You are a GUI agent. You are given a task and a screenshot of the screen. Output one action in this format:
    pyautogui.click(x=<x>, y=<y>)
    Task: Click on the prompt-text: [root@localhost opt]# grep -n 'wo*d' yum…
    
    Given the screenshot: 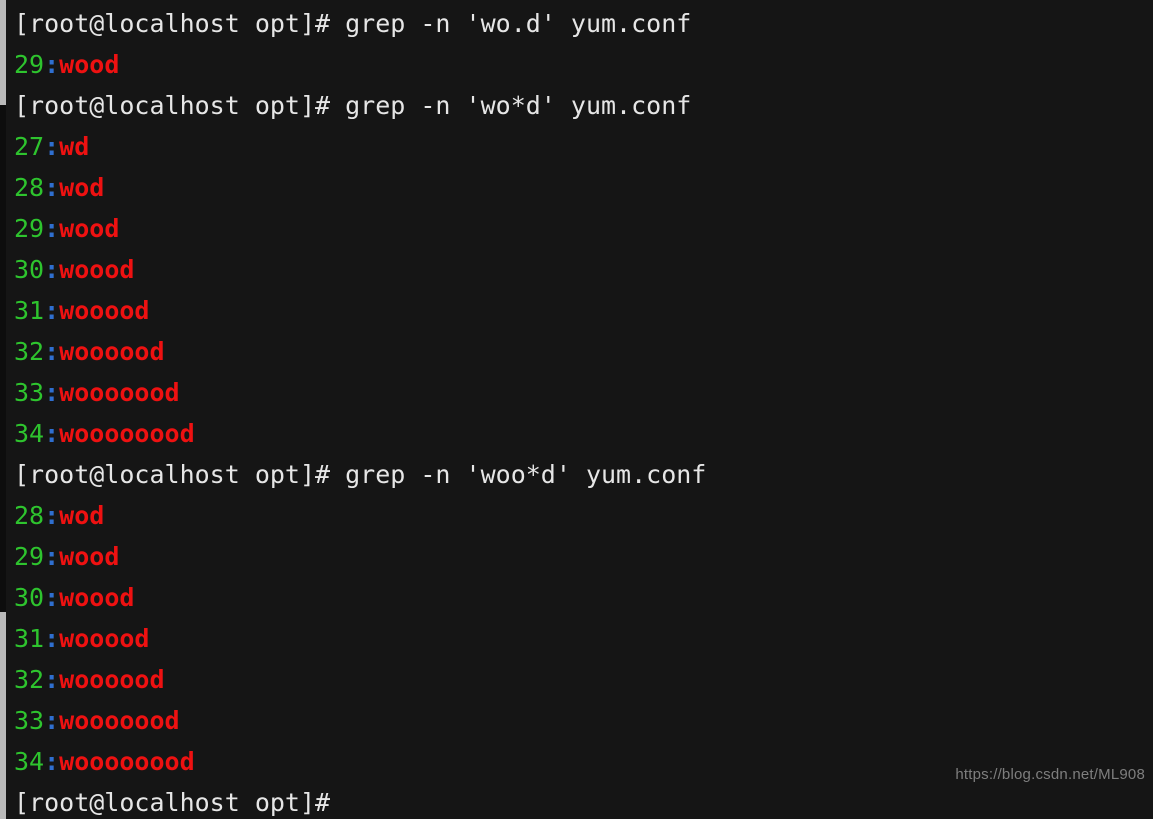 What is the action you would take?
    pyautogui.click(x=353, y=105)
    